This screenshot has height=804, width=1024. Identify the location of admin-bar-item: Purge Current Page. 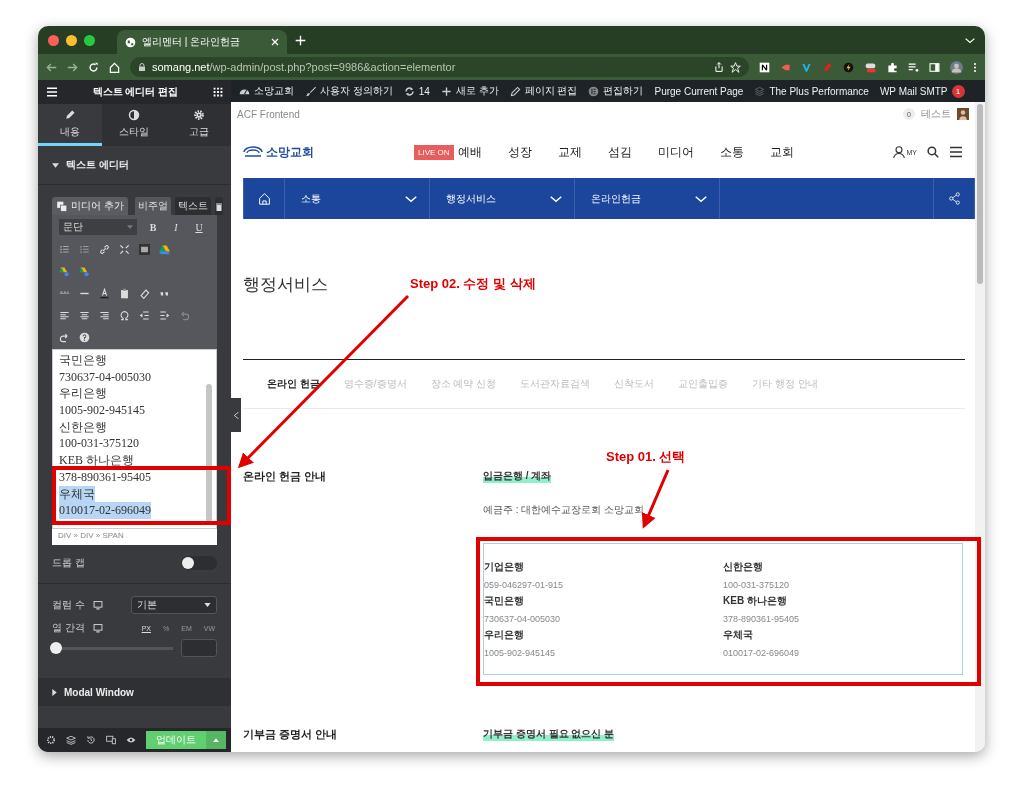
(699, 91).